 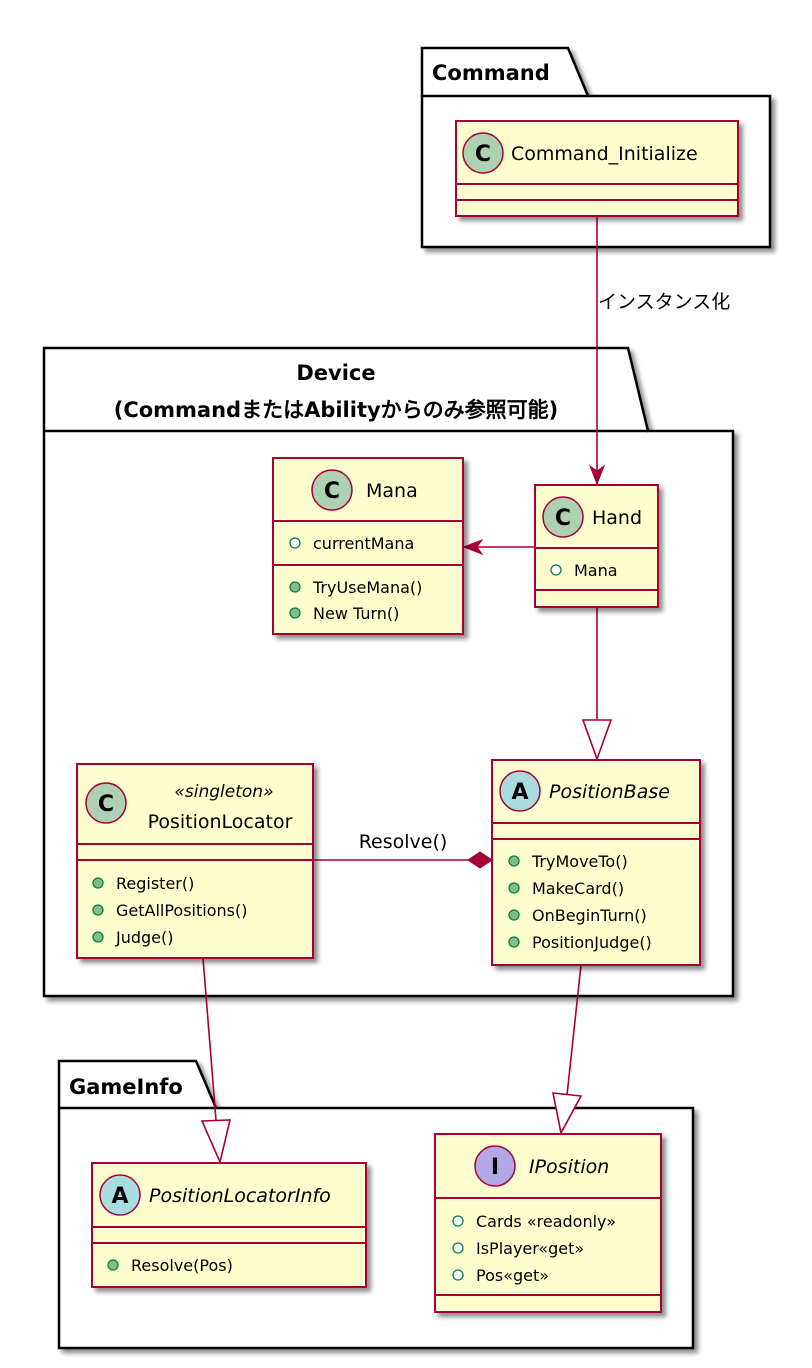 What do you see at coordinates (336, 410) in the screenshot?
I see `package-device-subtitle: (CommandまたはAbilityからのみ参照可能)` at bounding box center [336, 410].